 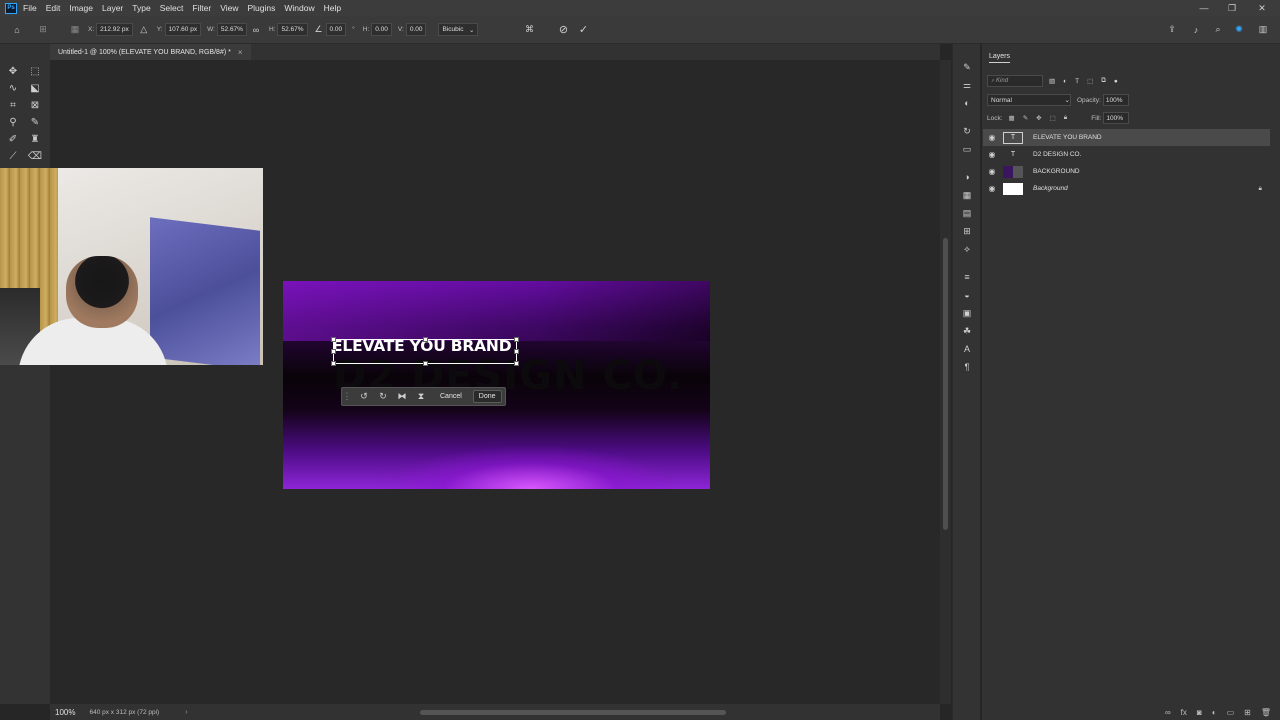 What do you see at coordinates (1204, 8) in the screenshot?
I see `minimize-button: —` at bounding box center [1204, 8].